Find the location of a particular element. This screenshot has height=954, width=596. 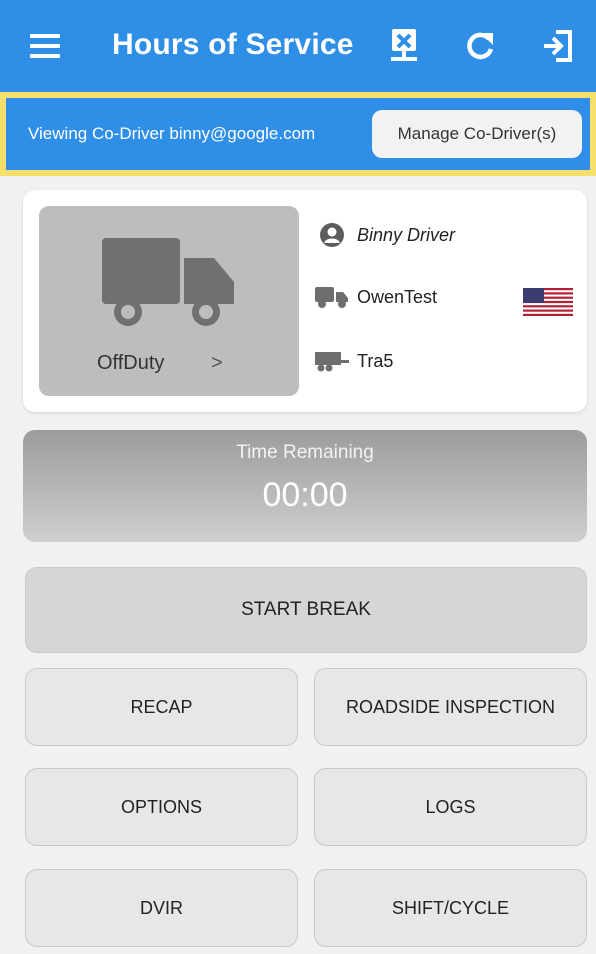

start-break-button: START BREAK is located at coordinates (306, 610).